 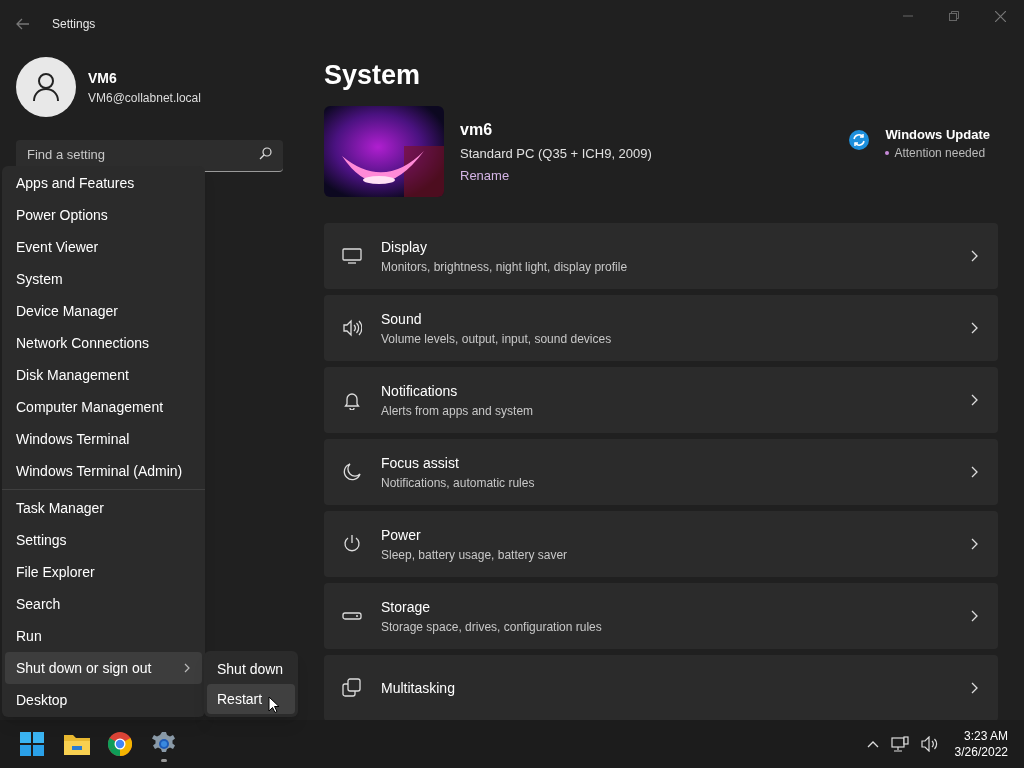 What do you see at coordinates (274, 705) in the screenshot?
I see `mouse-cursor-icon` at bounding box center [274, 705].